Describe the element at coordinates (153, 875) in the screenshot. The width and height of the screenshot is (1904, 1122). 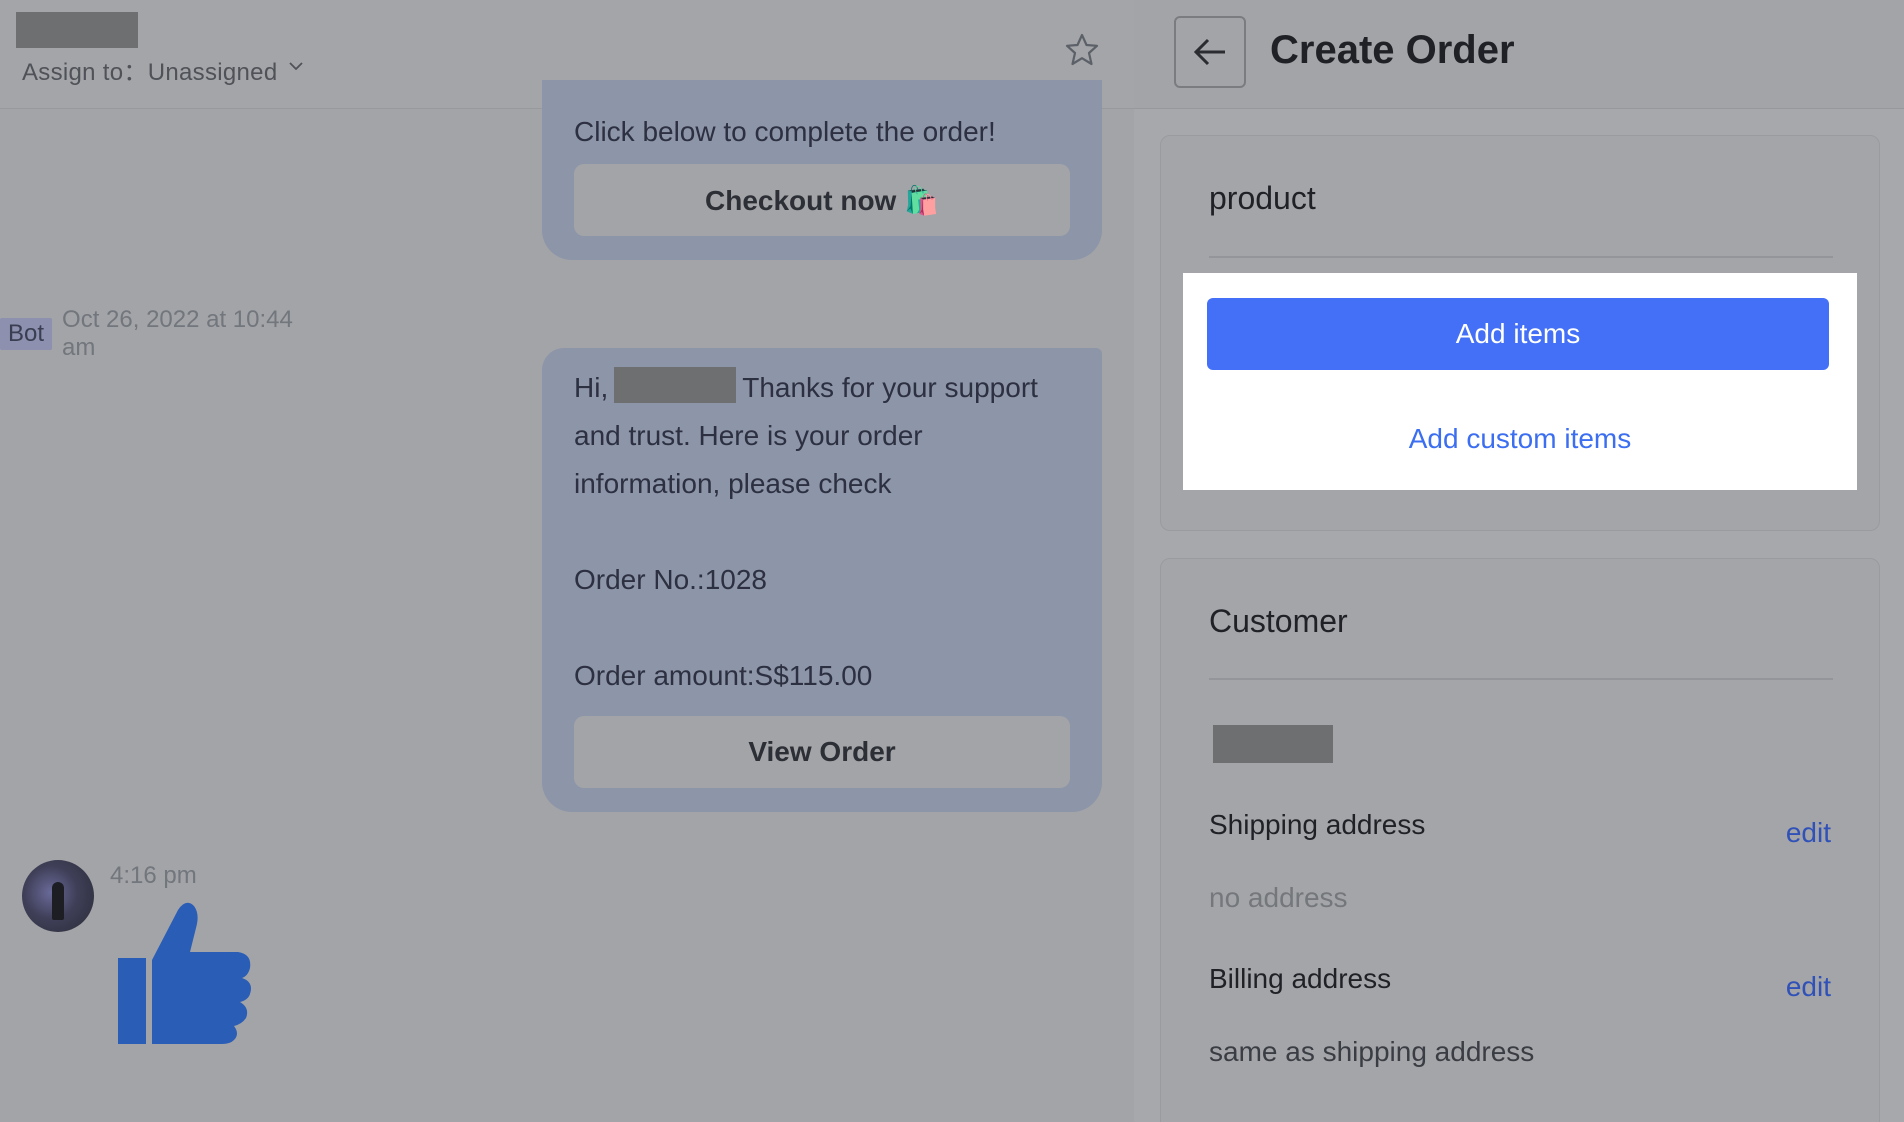
I see `incoming-message-time: 4:16 pm` at that location.